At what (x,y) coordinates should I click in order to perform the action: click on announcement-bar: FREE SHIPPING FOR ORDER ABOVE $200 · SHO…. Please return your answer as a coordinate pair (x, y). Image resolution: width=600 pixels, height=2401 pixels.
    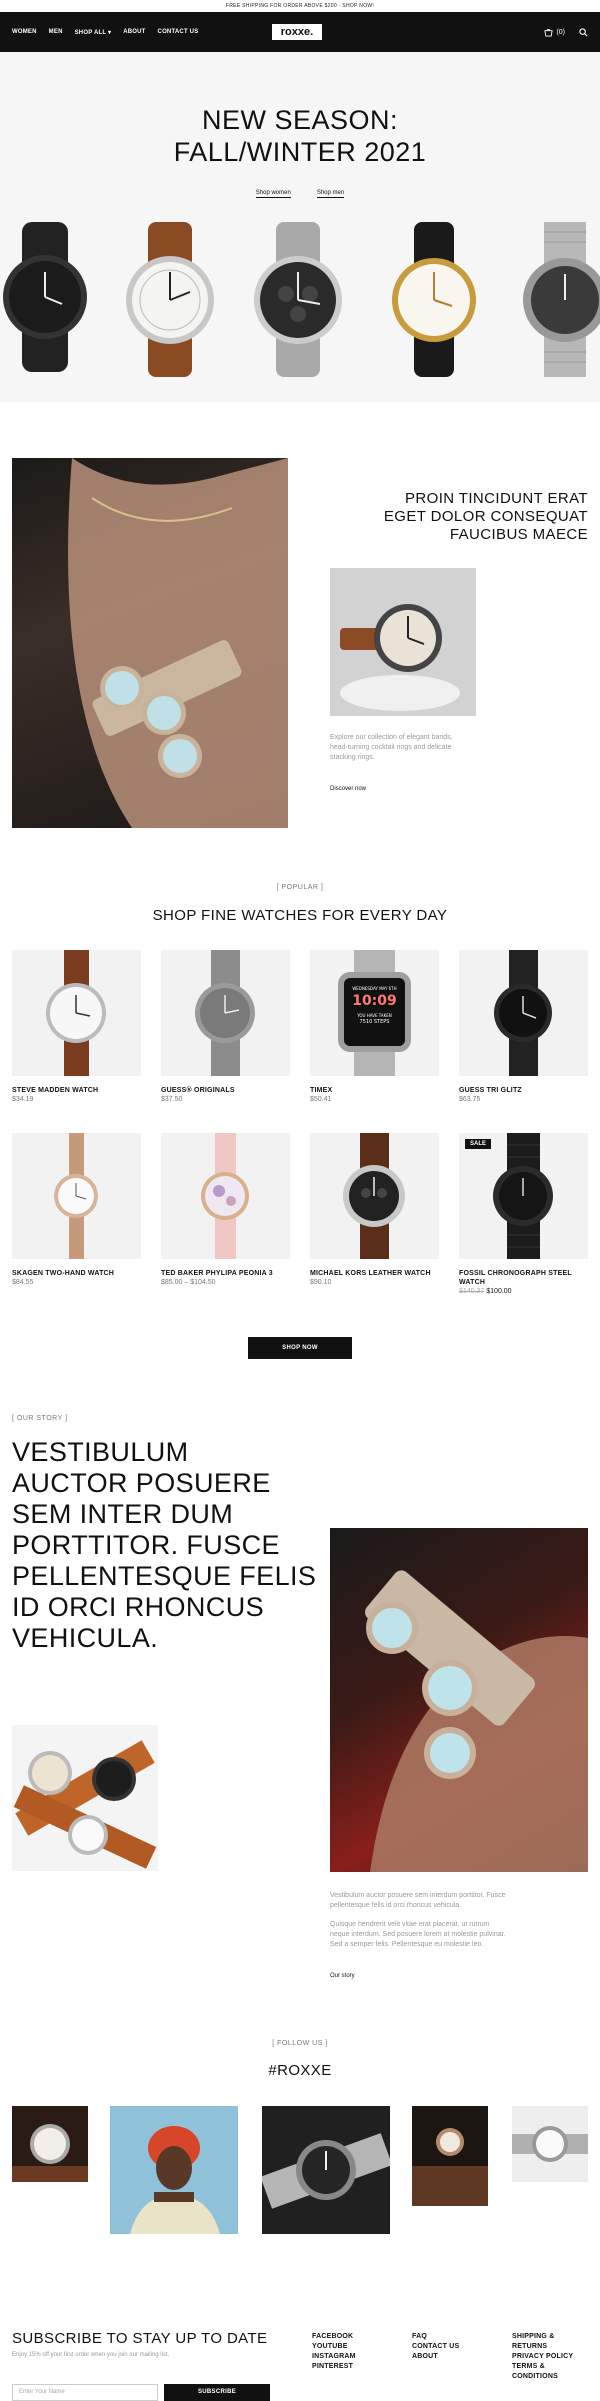
    Looking at the image, I should click on (300, 6).